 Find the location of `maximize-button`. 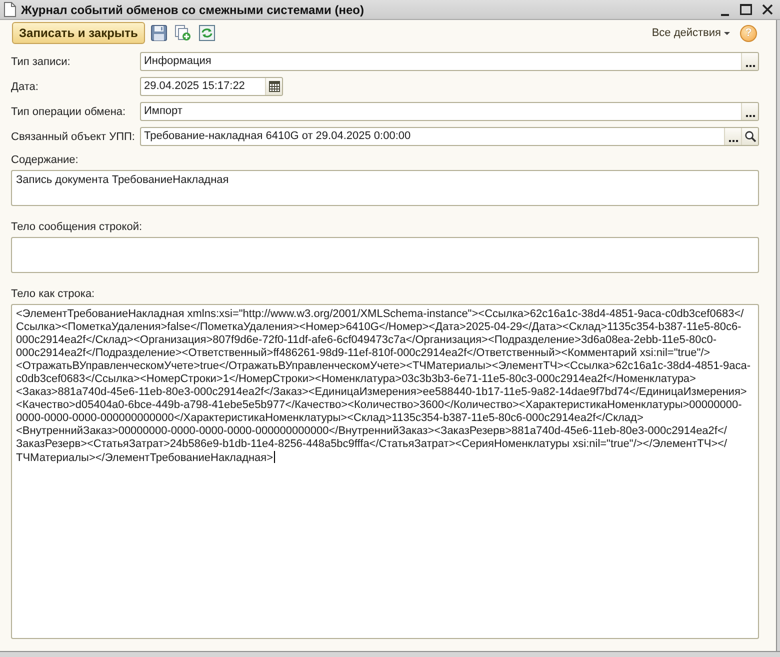

maximize-button is located at coordinates (746, 9).